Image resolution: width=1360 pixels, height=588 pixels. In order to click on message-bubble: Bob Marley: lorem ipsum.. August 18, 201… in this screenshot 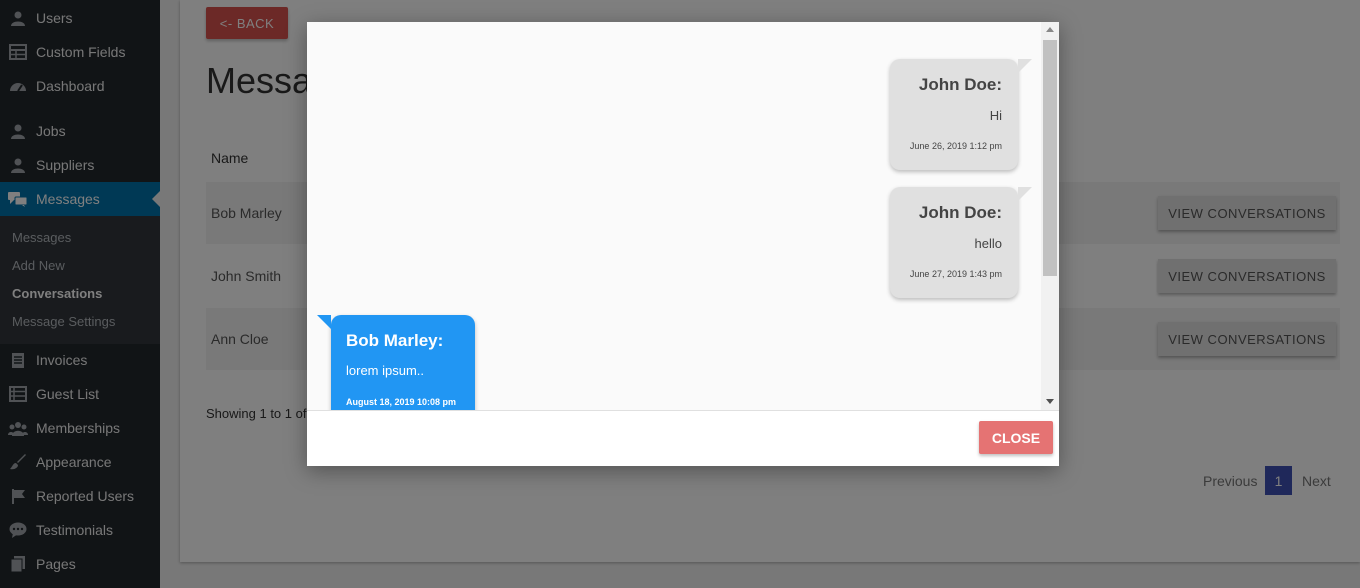, I will do `click(396, 362)`.